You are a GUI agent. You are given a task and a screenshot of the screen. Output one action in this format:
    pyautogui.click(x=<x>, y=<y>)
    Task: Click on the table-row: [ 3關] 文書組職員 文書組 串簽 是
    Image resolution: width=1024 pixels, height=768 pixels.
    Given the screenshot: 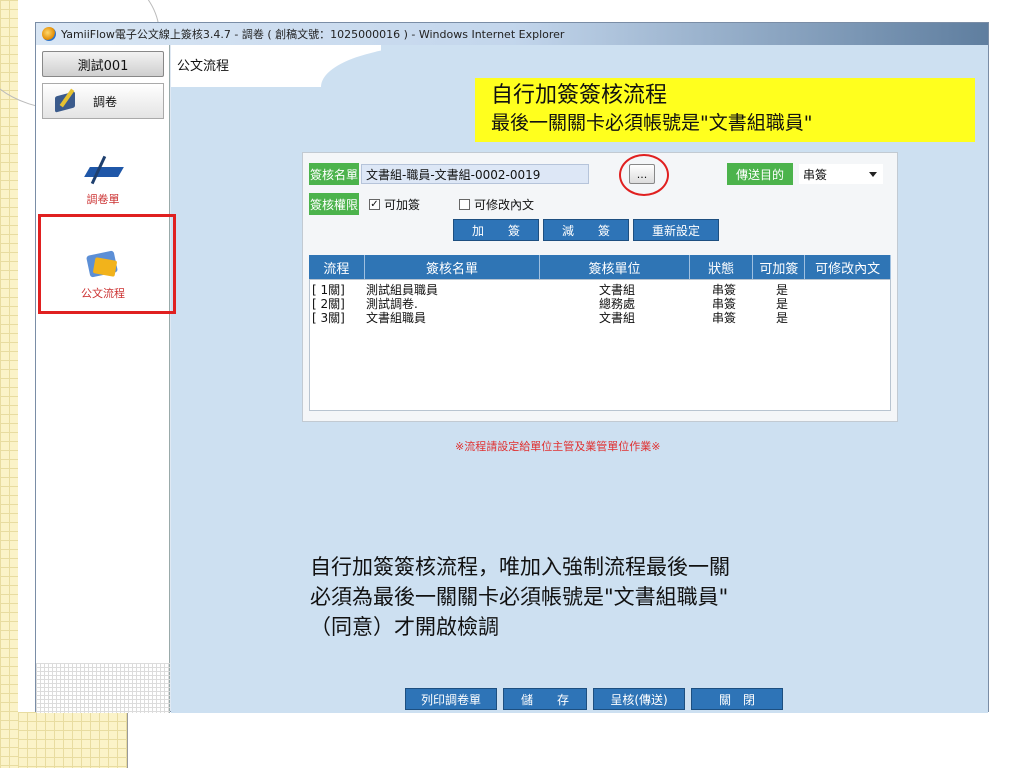 What is the action you would take?
    pyautogui.click(x=600, y=318)
    